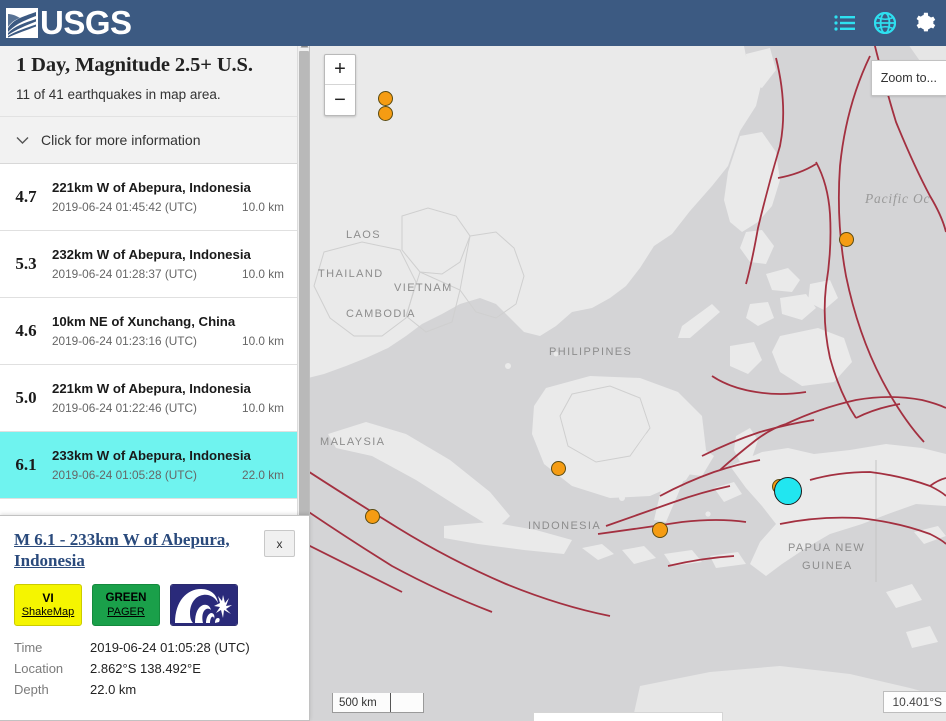 This screenshot has width=946, height=721. I want to click on earthquake-place: 10km NE of Xunchang, China, so click(144, 321).